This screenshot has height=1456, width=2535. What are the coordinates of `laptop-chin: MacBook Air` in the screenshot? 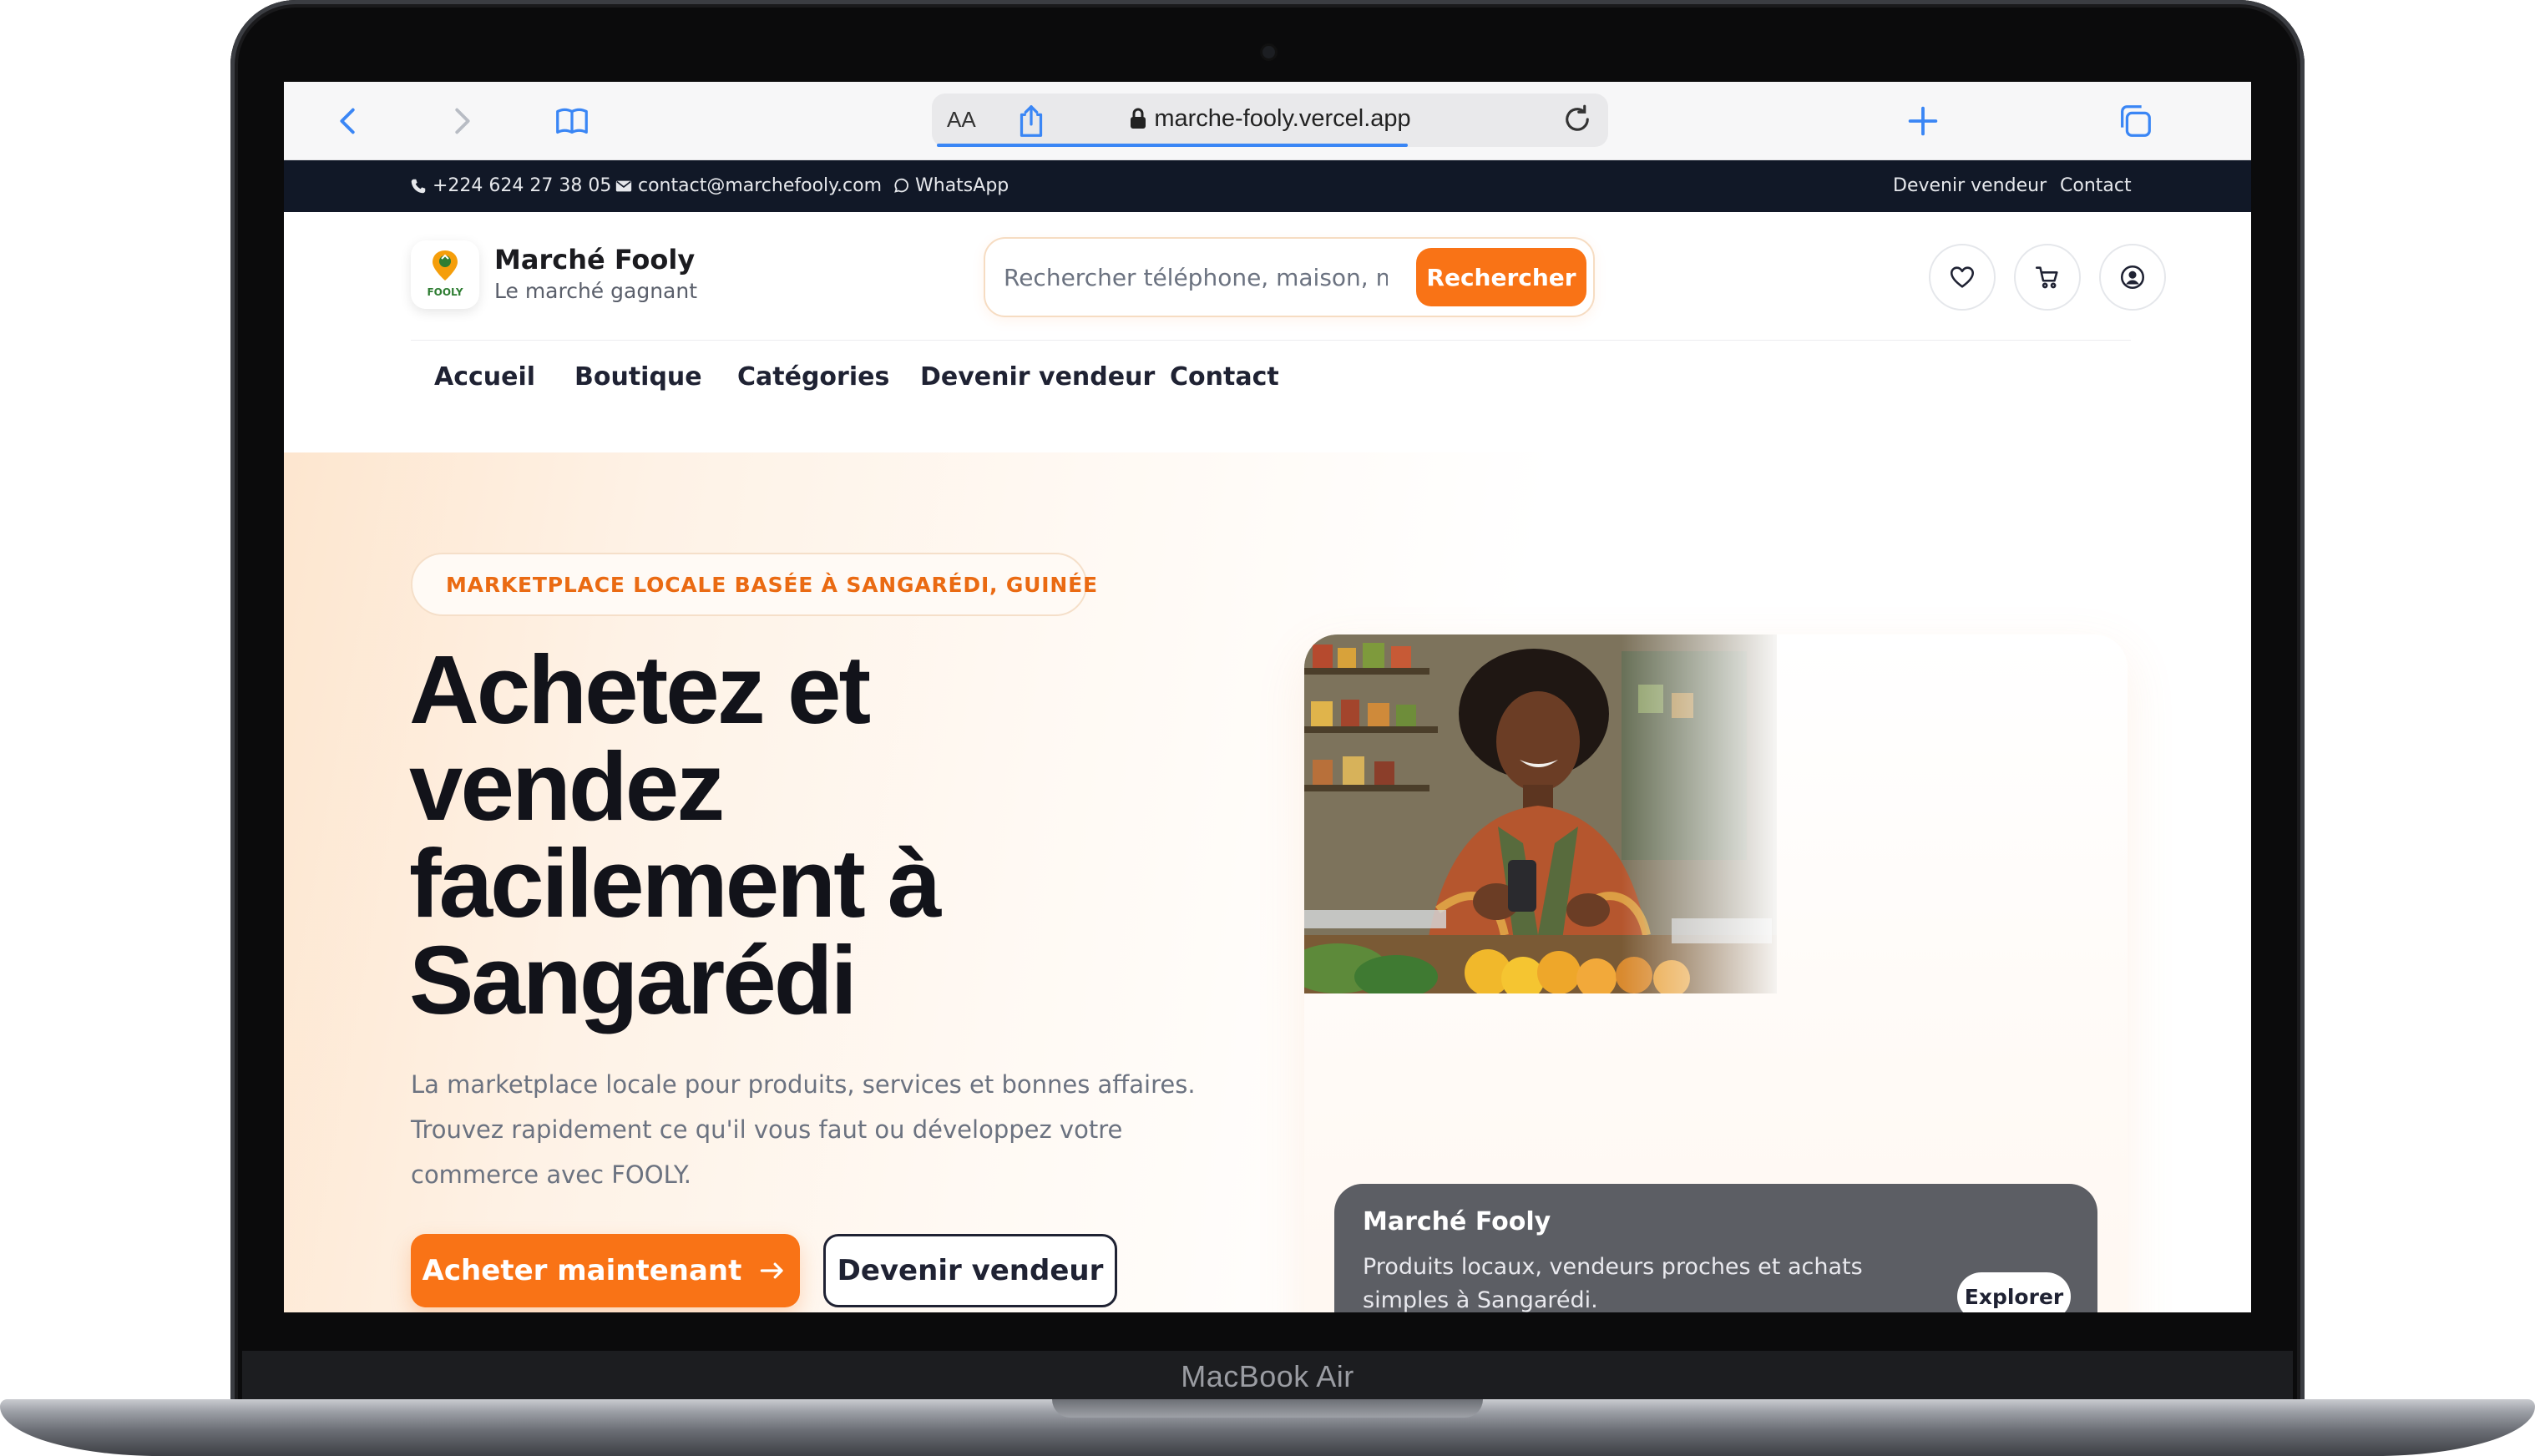 It's located at (1267, 1376).